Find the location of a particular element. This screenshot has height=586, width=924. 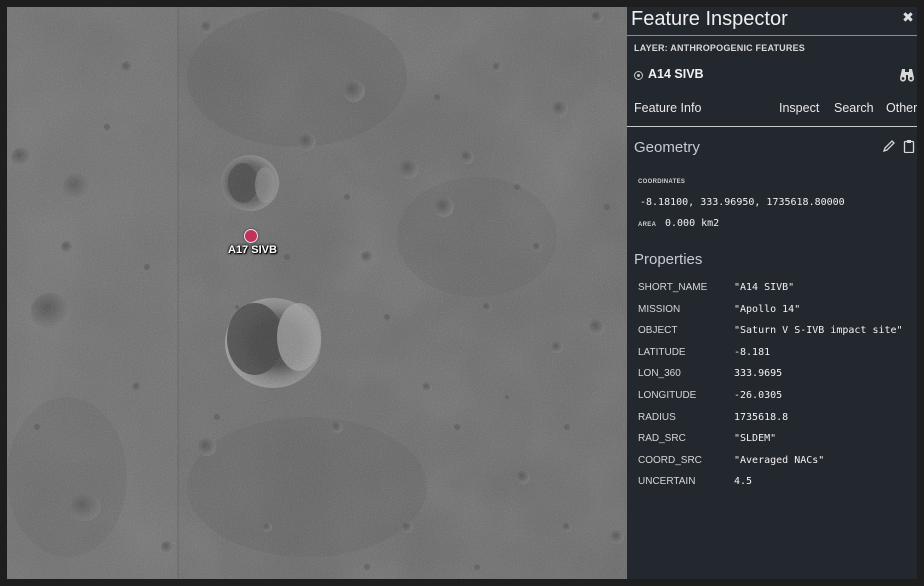

property-row: LONGITUDE -26.0305 is located at coordinates (777, 401).